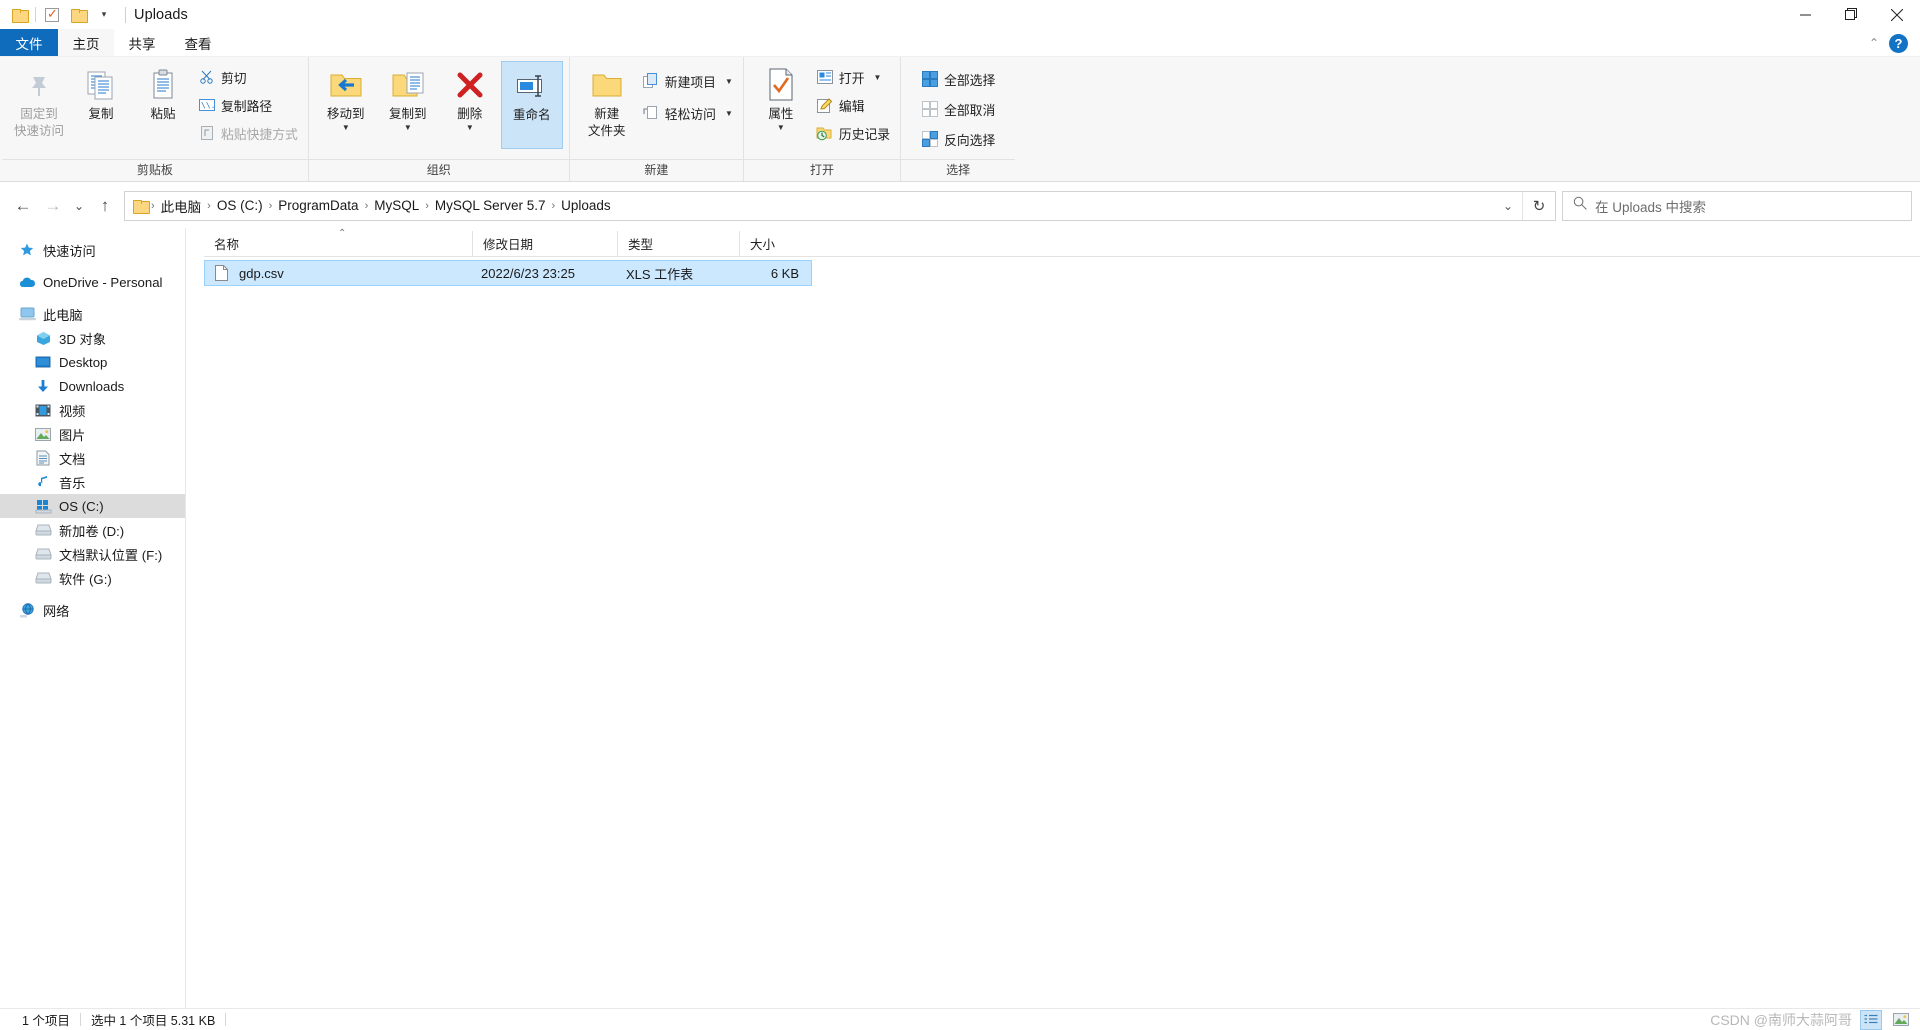 The width and height of the screenshot is (1920, 1030). What do you see at coordinates (85, 579) in the screenshot?
I see `sidebar-item-label: 软件 (G:)` at bounding box center [85, 579].